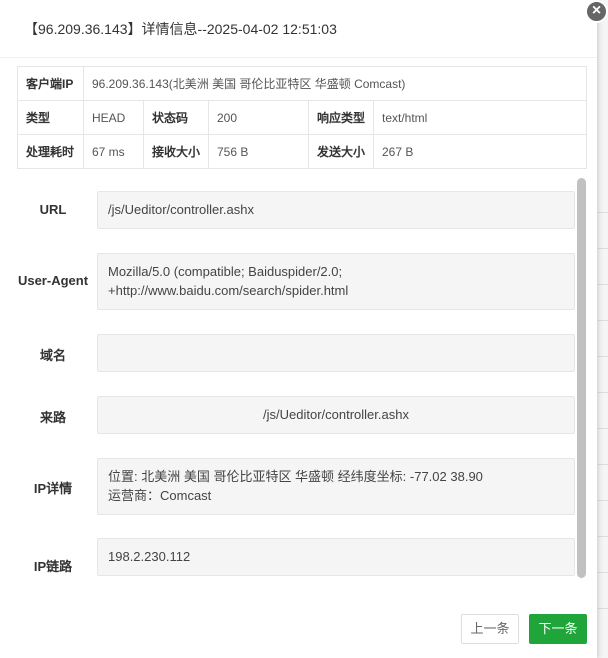  Describe the element at coordinates (490, 629) in the screenshot. I see `previous-button: 上一条` at that location.